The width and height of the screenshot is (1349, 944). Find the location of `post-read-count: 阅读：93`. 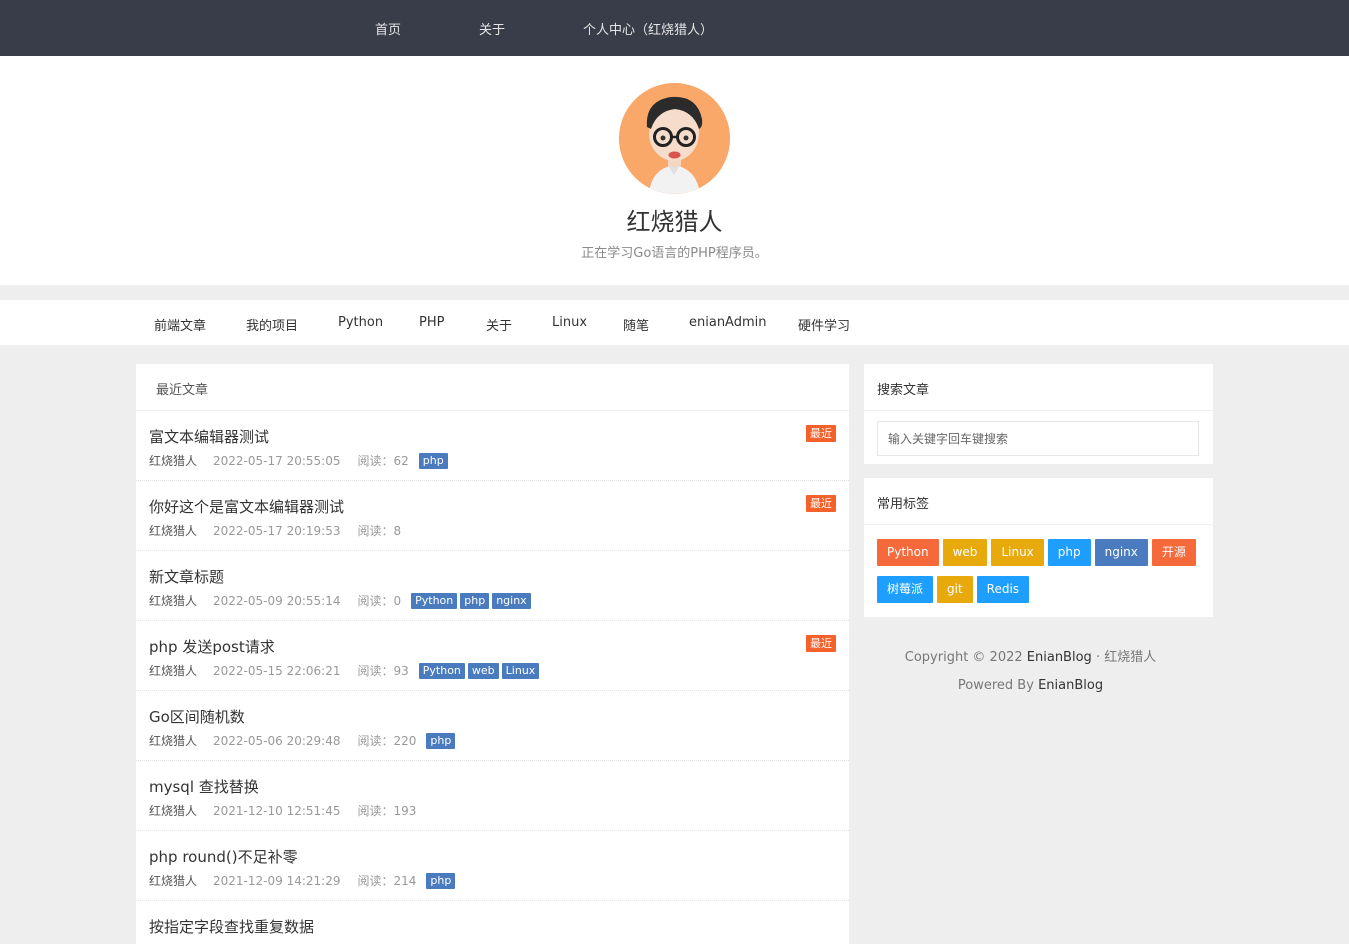

post-read-count: 阅读：93 is located at coordinates (382, 670).